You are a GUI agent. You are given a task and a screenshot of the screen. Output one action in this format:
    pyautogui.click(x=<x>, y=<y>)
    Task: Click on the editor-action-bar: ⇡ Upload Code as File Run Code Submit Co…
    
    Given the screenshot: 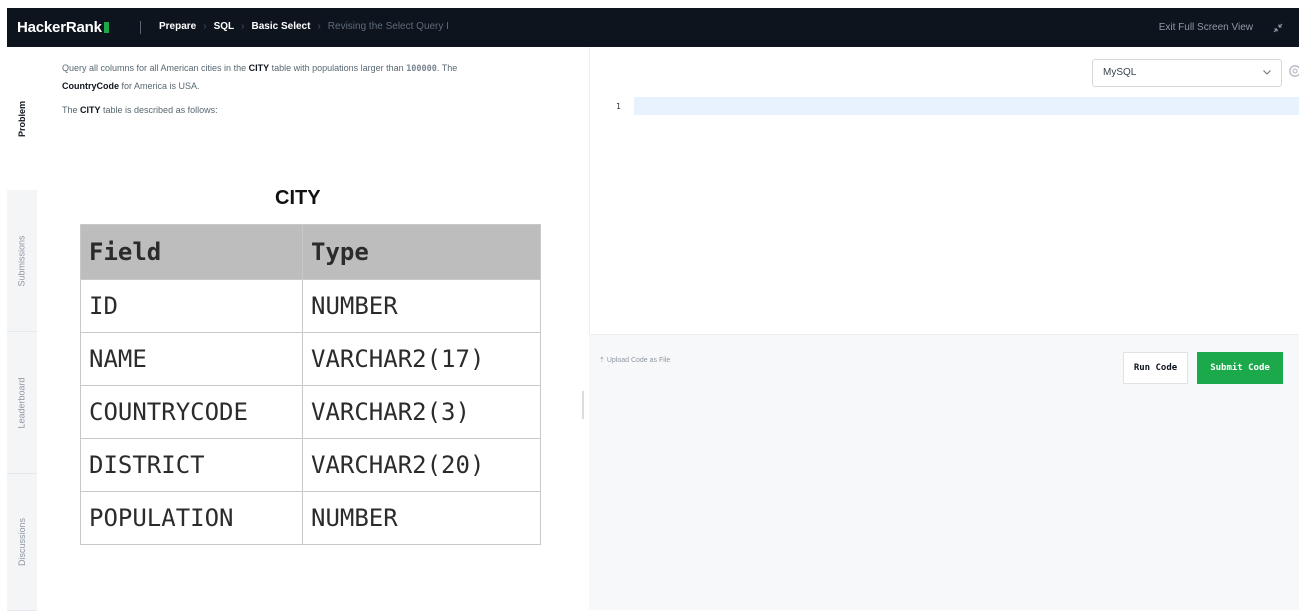 What is the action you would take?
    pyautogui.click(x=944, y=367)
    